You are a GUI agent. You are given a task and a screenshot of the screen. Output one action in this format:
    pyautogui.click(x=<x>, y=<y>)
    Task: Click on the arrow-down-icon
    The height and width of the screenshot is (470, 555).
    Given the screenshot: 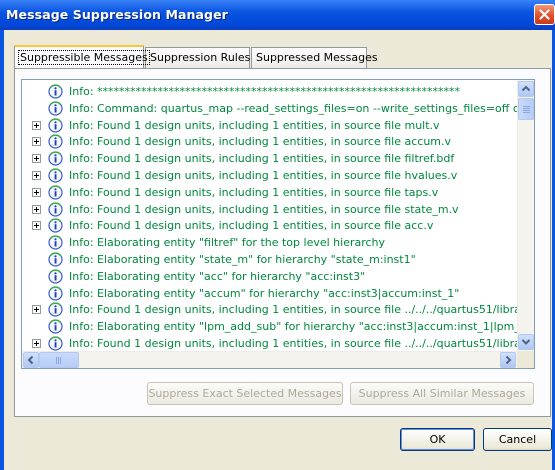 What is the action you would take?
    pyautogui.click(x=526, y=342)
    